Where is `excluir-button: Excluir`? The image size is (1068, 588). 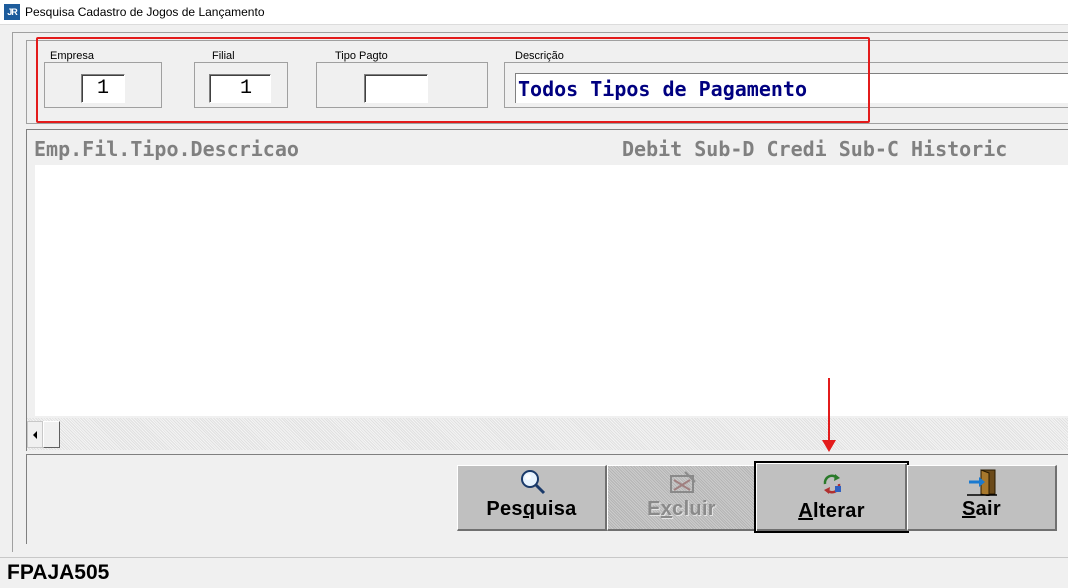 excluir-button: Excluir is located at coordinates (682, 498).